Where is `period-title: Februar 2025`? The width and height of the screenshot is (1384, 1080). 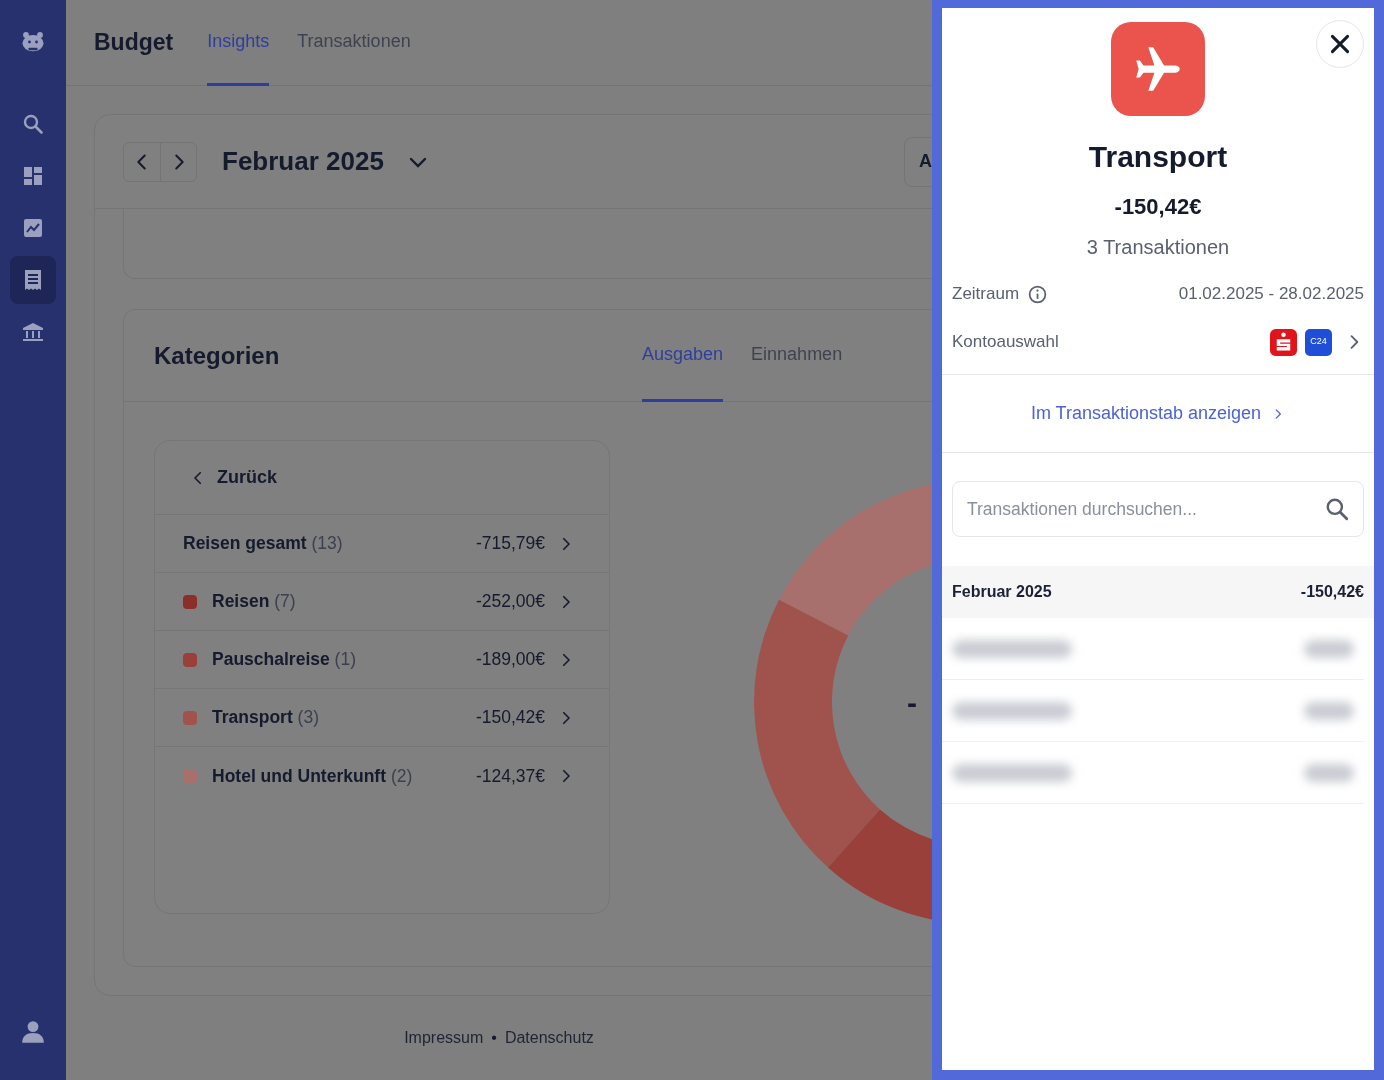
period-title: Februar 2025 is located at coordinates (303, 161).